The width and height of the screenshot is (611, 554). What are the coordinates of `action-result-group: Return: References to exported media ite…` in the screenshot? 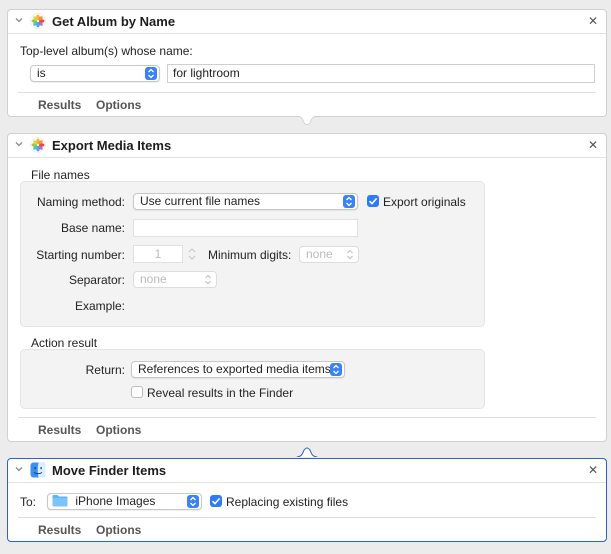 It's located at (252, 379).